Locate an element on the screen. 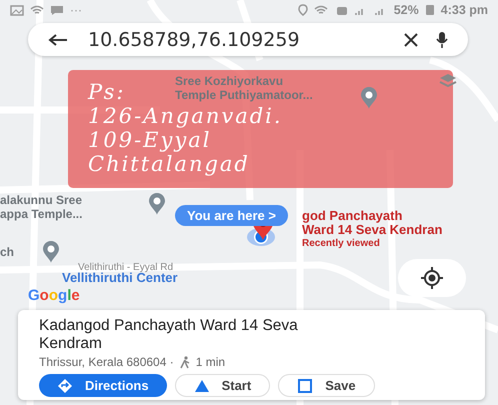 The image size is (498, 405). place-title: Kadangod Panchayath Ward 14 Seva Kendram is located at coordinates (169, 335).